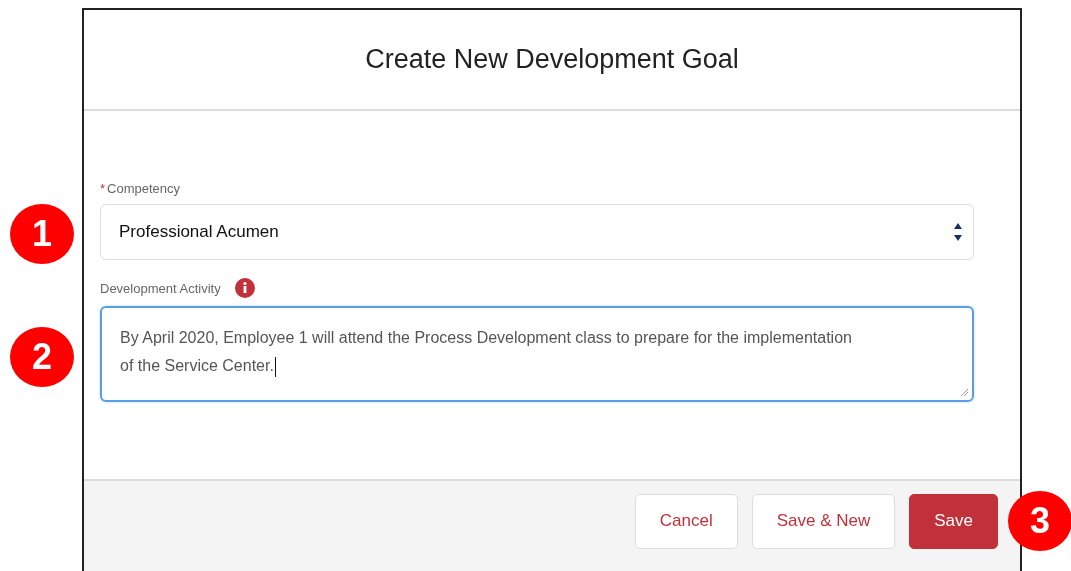  I want to click on info-icon, so click(244, 288).